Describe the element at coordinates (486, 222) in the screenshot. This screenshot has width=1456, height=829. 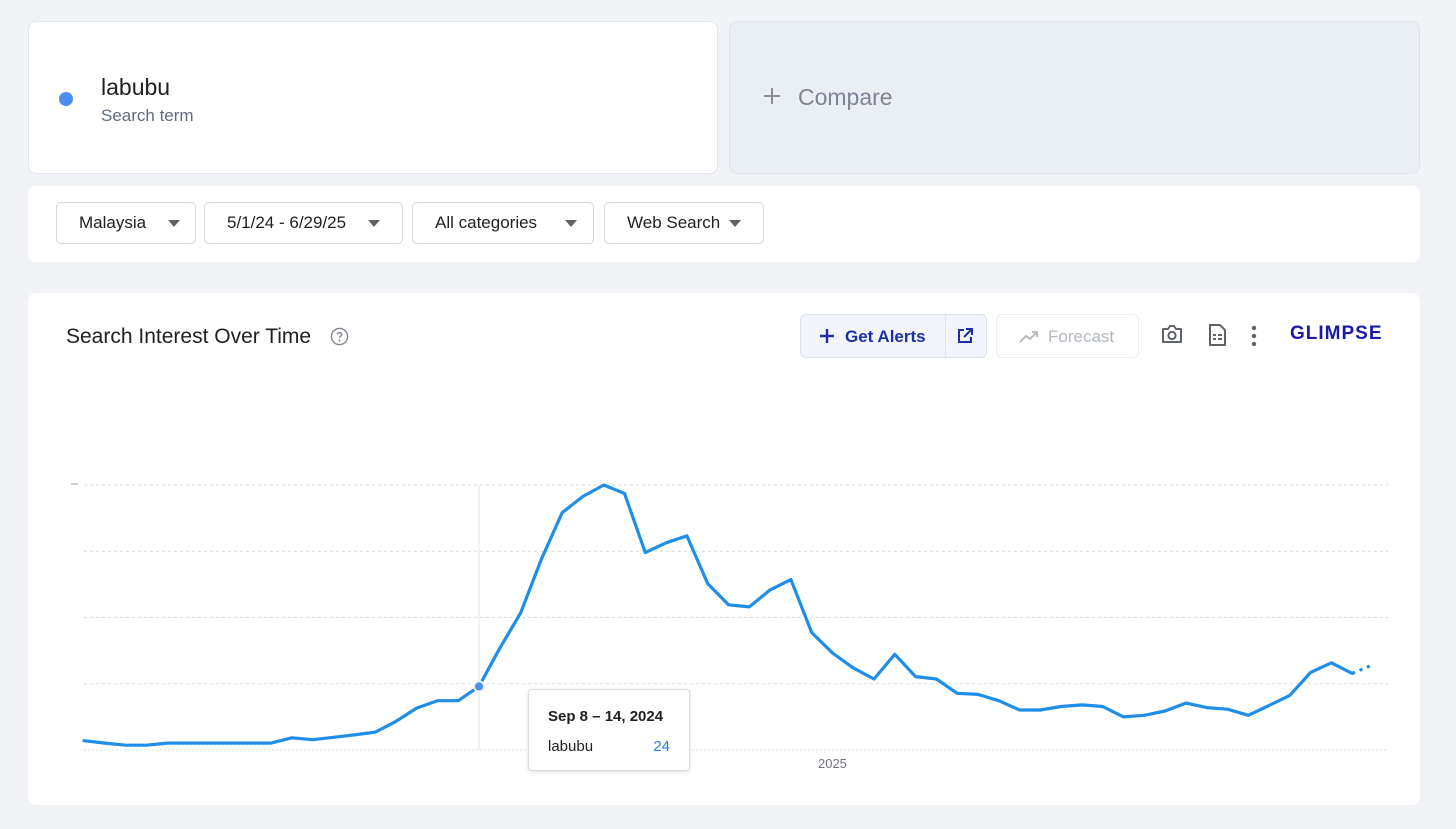
I see `category-value: All categories` at that location.